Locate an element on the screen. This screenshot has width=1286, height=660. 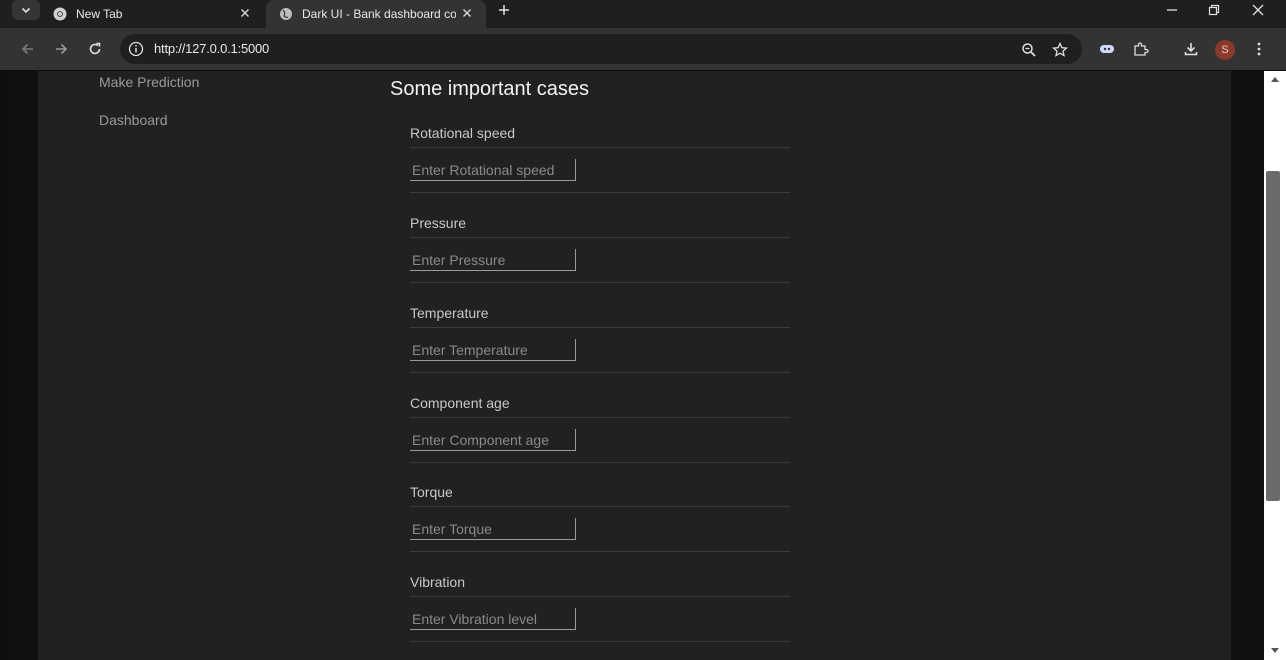
zoom-icon is located at coordinates (1029, 50).